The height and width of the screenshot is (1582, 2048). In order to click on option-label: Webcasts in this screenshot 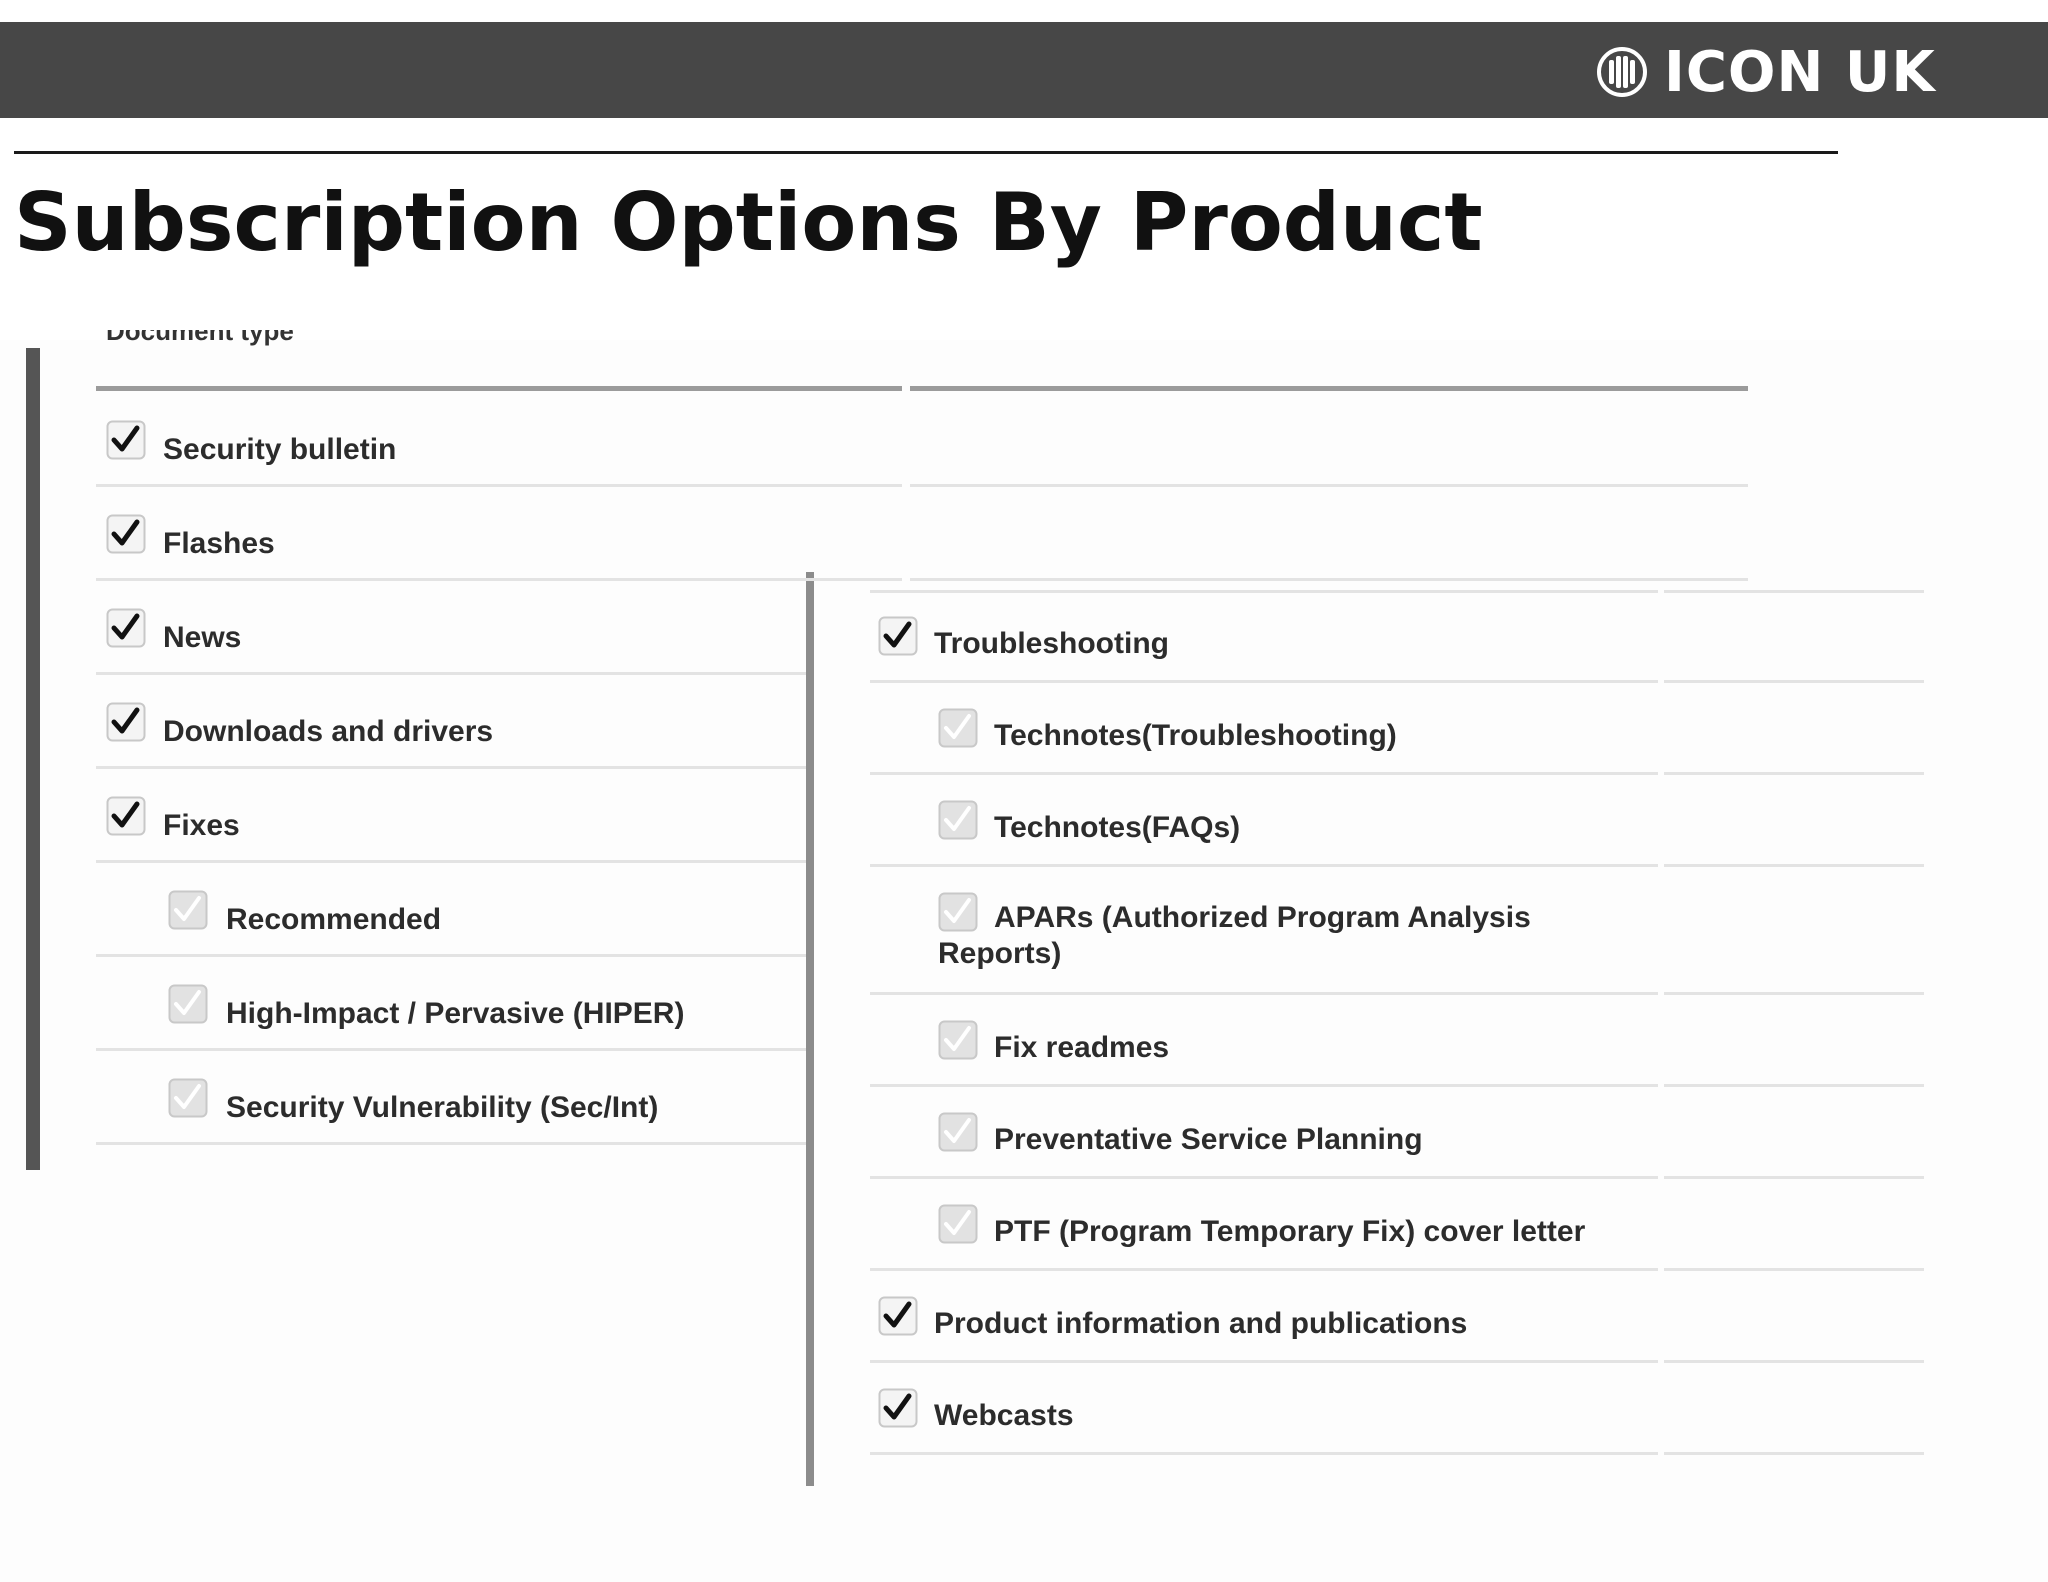, I will do `click(1004, 1415)`.